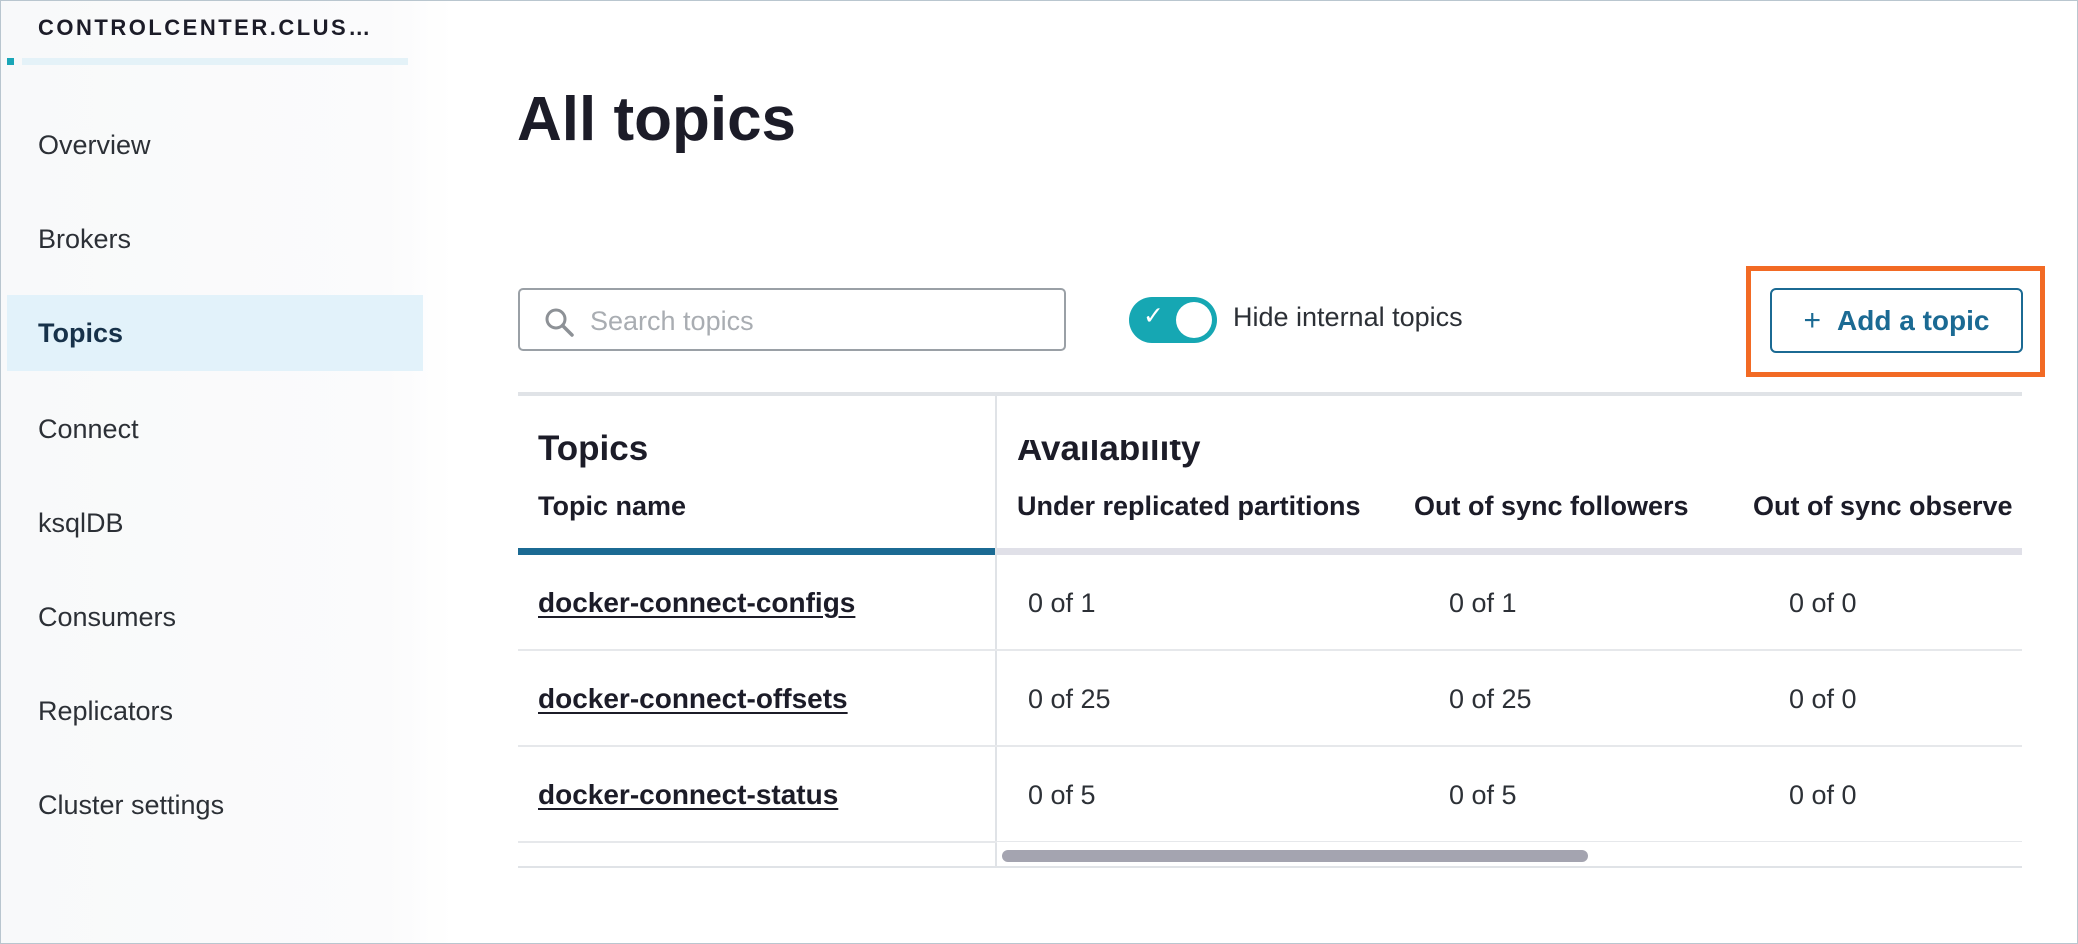 The height and width of the screenshot is (944, 2078). I want to click on cell-out-of-sync-followers: 0 of 5, so click(1483, 795).